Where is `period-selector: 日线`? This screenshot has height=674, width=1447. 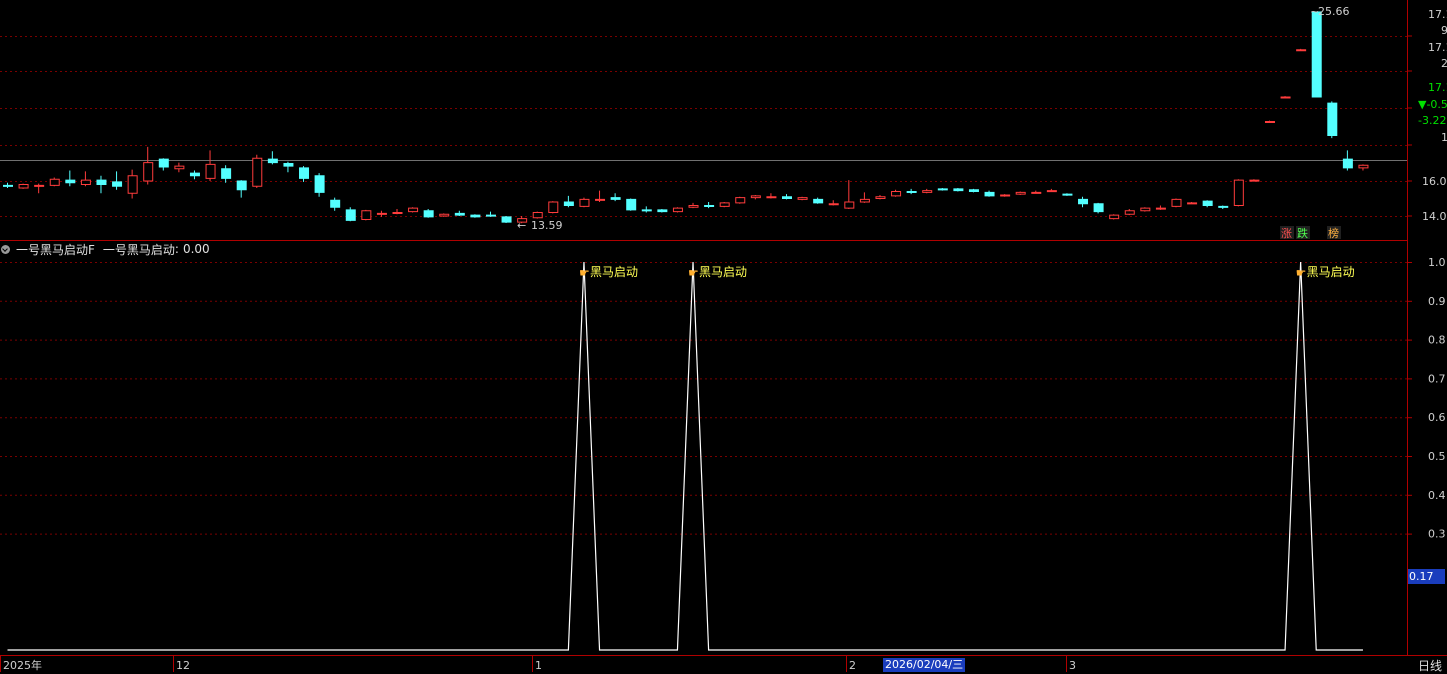
period-selector: 日线 is located at coordinates (1430, 665).